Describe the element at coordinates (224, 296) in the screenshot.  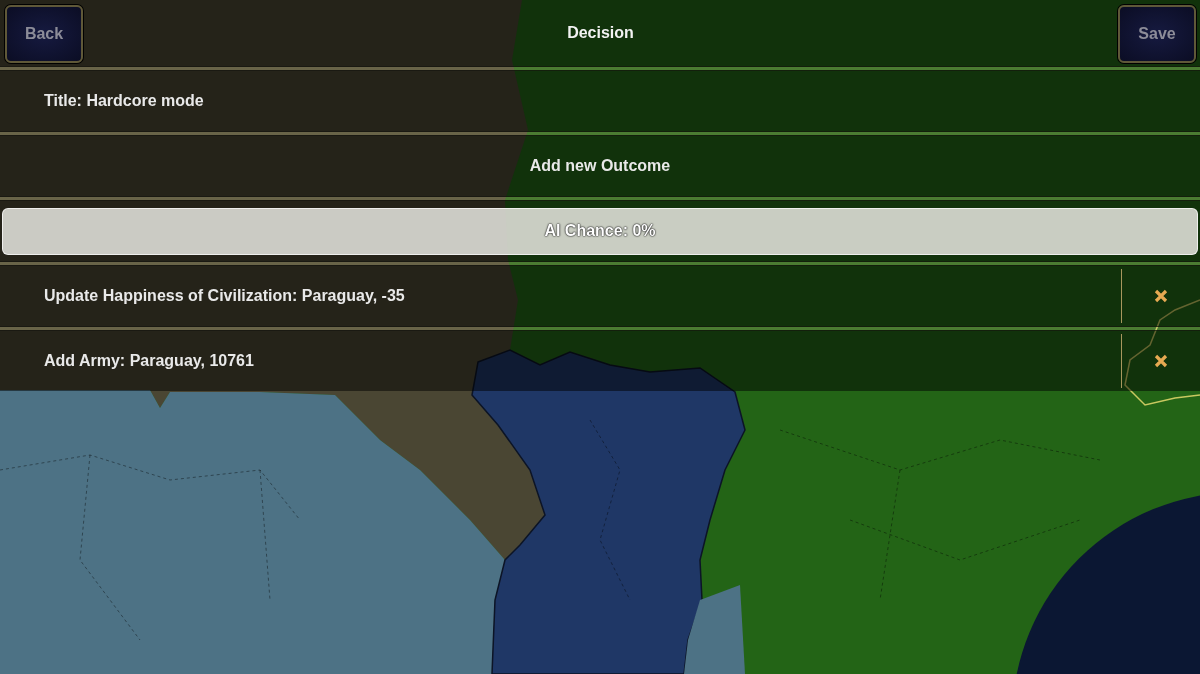
I see `outcome-label: Update Happiness of Civilization: Paraguay, -35` at that location.